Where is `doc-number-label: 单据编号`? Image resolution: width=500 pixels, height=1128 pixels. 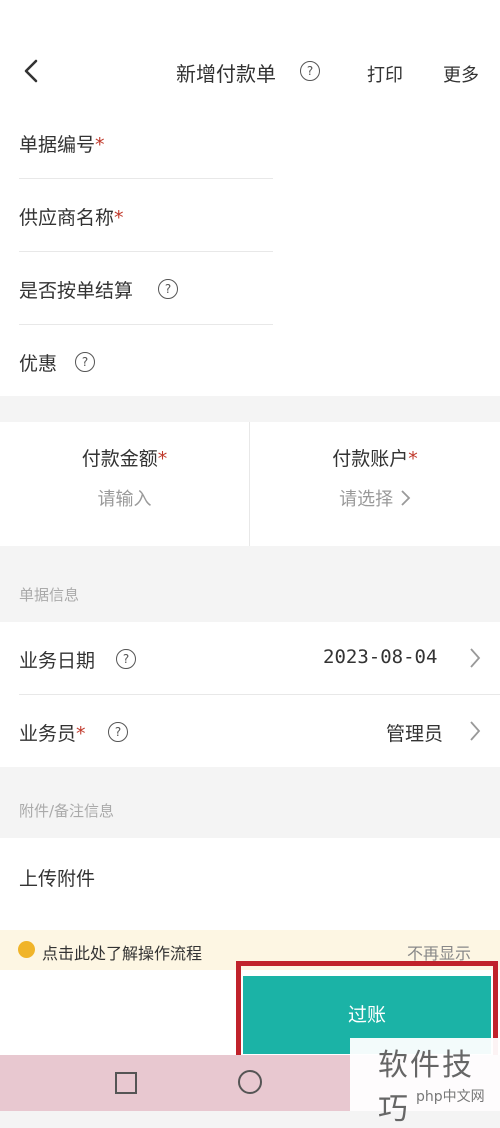
doc-number-label: 单据编号 is located at coordinates (57, 145).